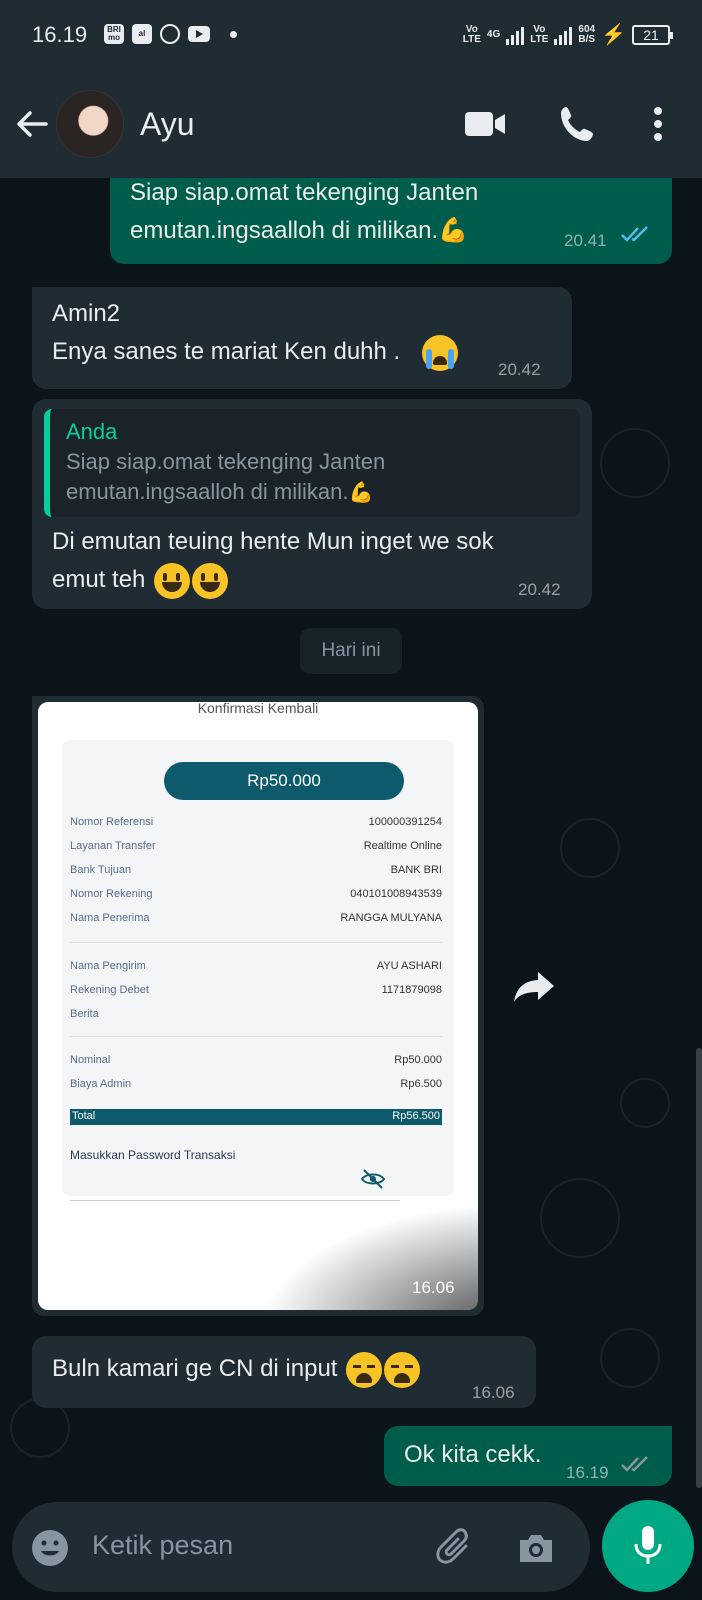 This screenshot has width=702, height=1600. I want to click on forward-icon, so click(534, 986).